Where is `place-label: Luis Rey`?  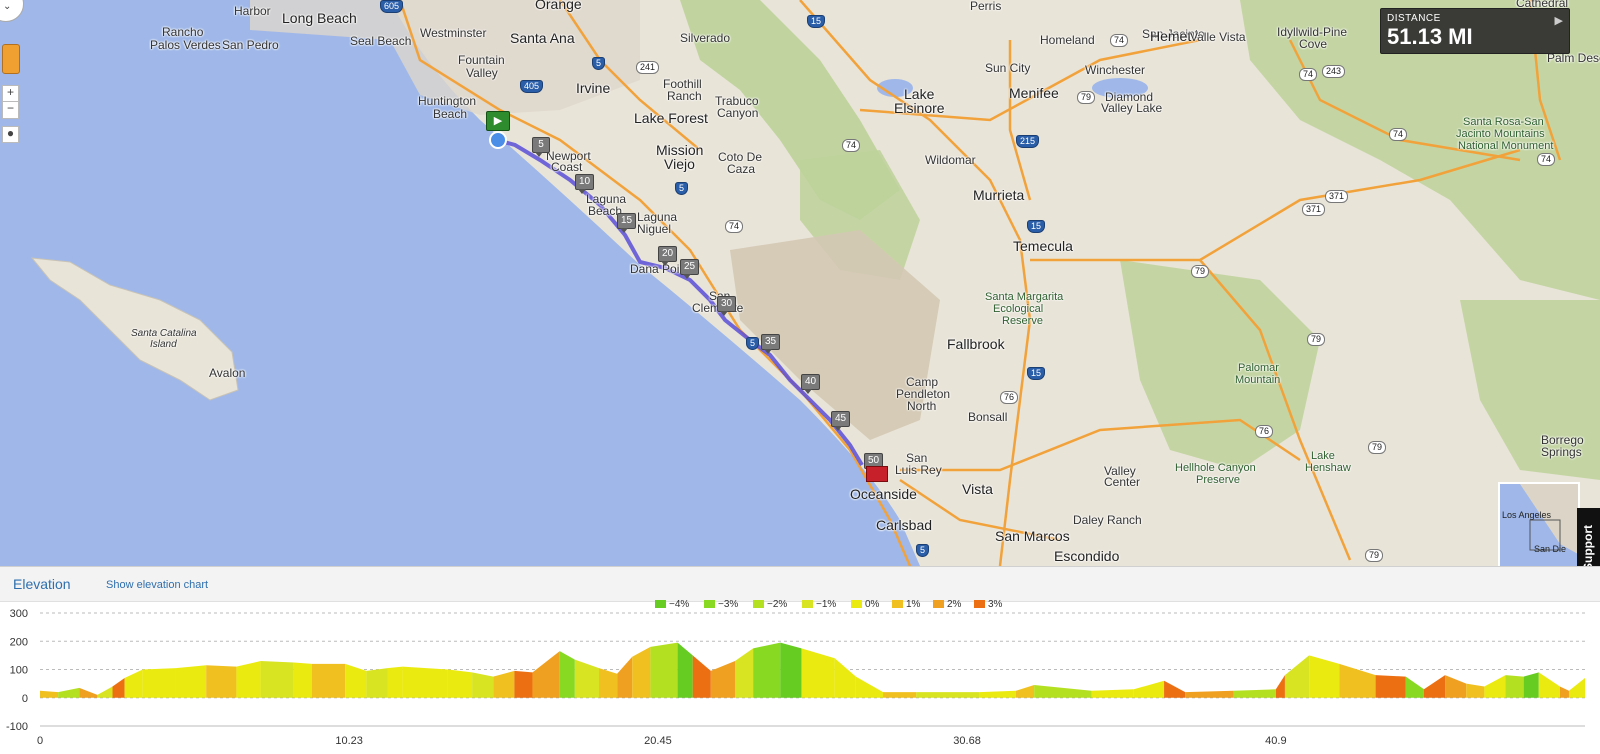 place-label: Luis Rey is located at coordinates (918, 470).